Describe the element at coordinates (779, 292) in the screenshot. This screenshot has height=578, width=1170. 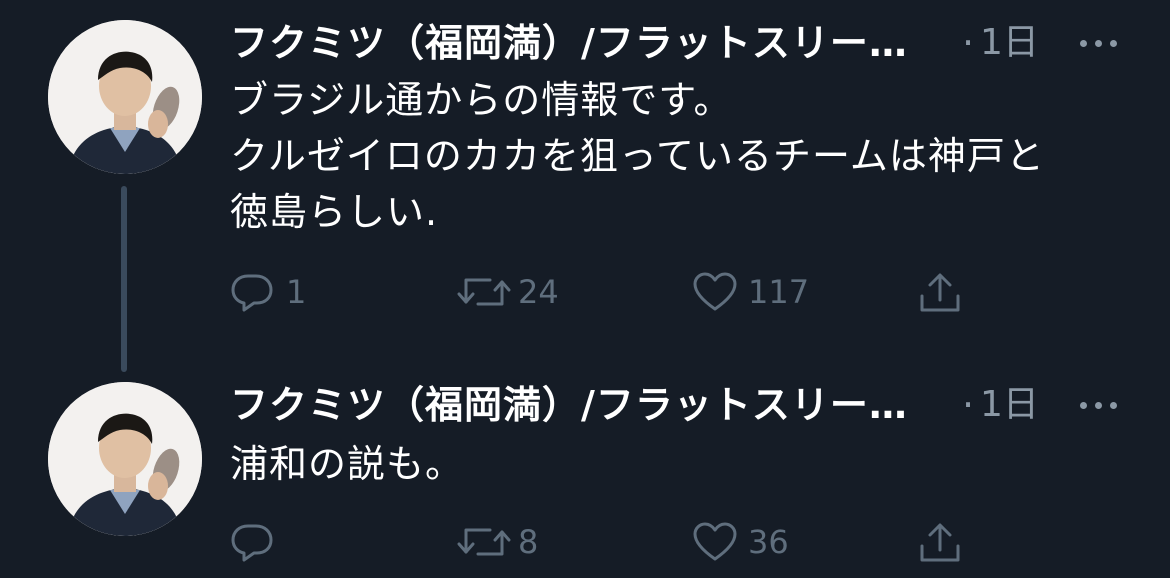
I see `like-count: 117` at that location.